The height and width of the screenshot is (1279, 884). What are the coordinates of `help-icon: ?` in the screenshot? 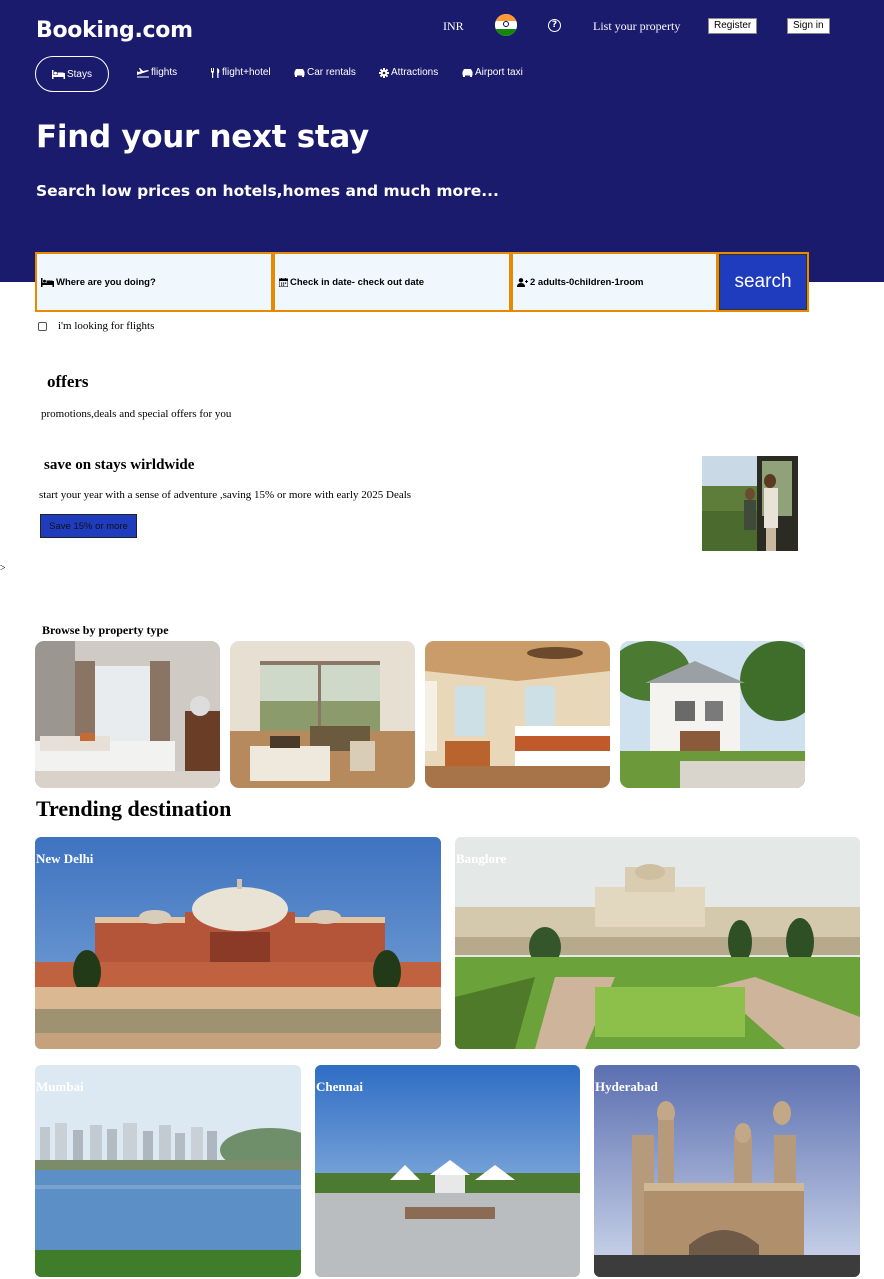 It's located at (554, 25).